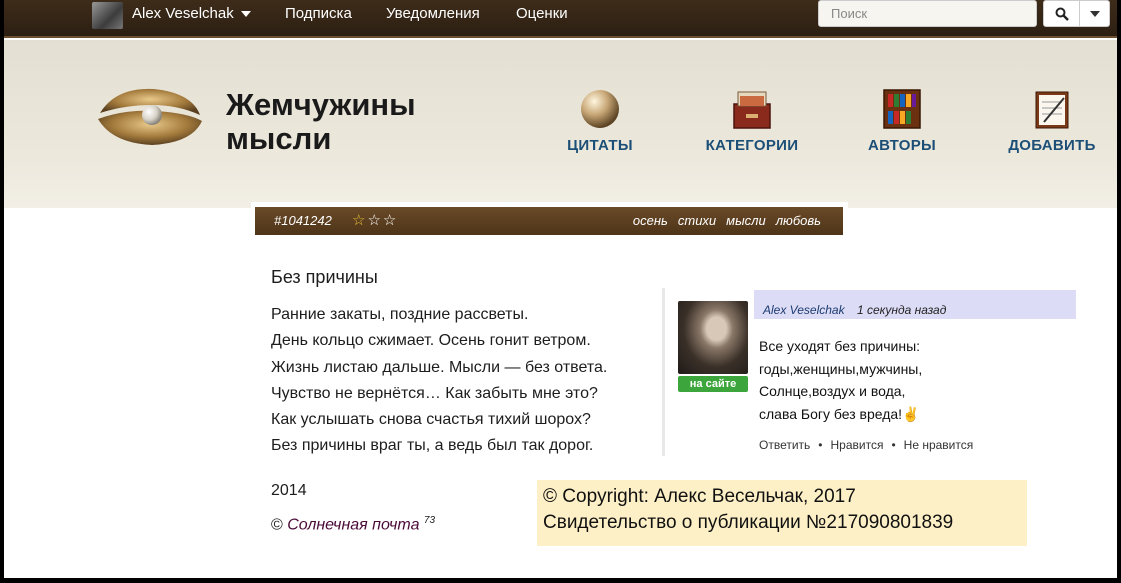 The height and width of the screenshot is (583, 1121). Describe the element at coordinates (857, 445) in the screenshot. I see `like-link: Нравится` at that location.